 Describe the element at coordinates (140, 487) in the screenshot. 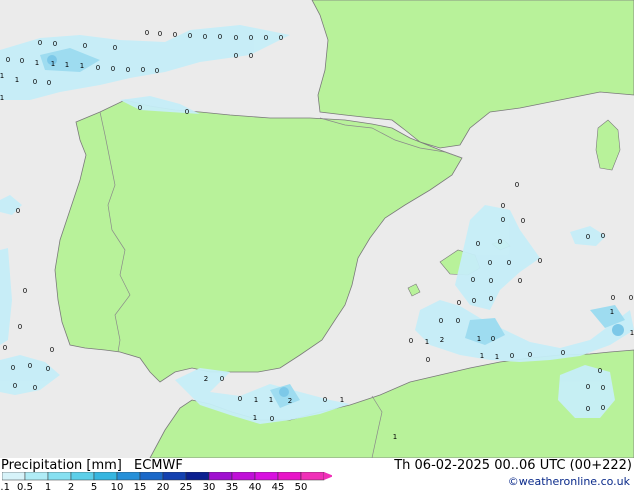

I see `colorbar-tick-label: 15` at that location.